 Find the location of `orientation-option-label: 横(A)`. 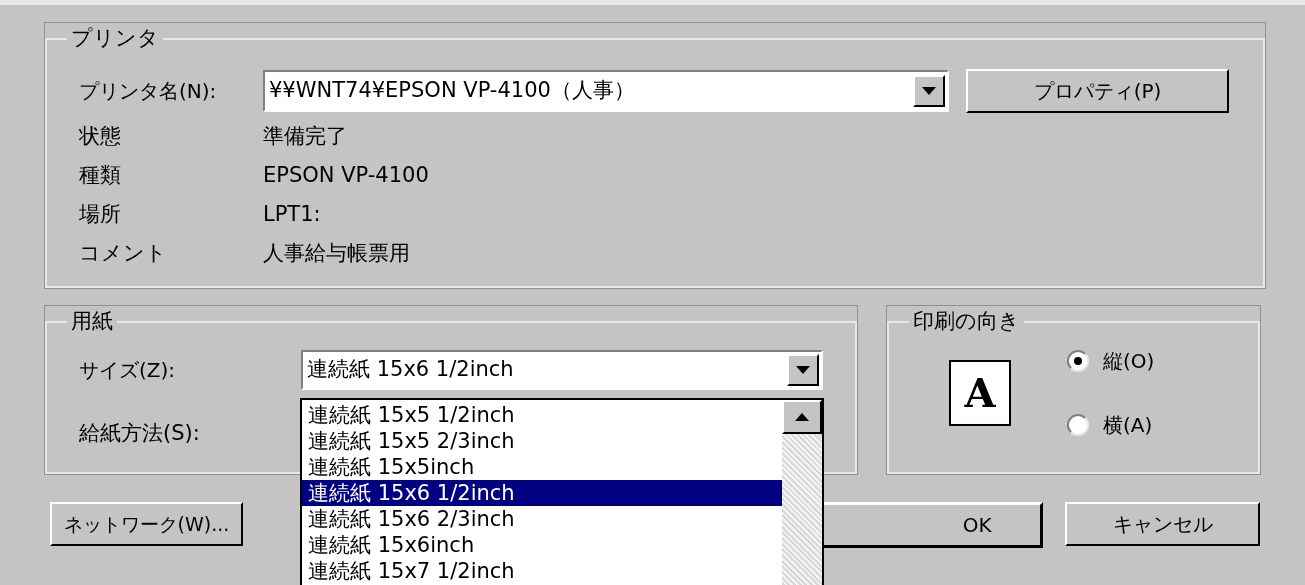

orientation-option-label: 横(A) is located at coordinates (1128, 424).